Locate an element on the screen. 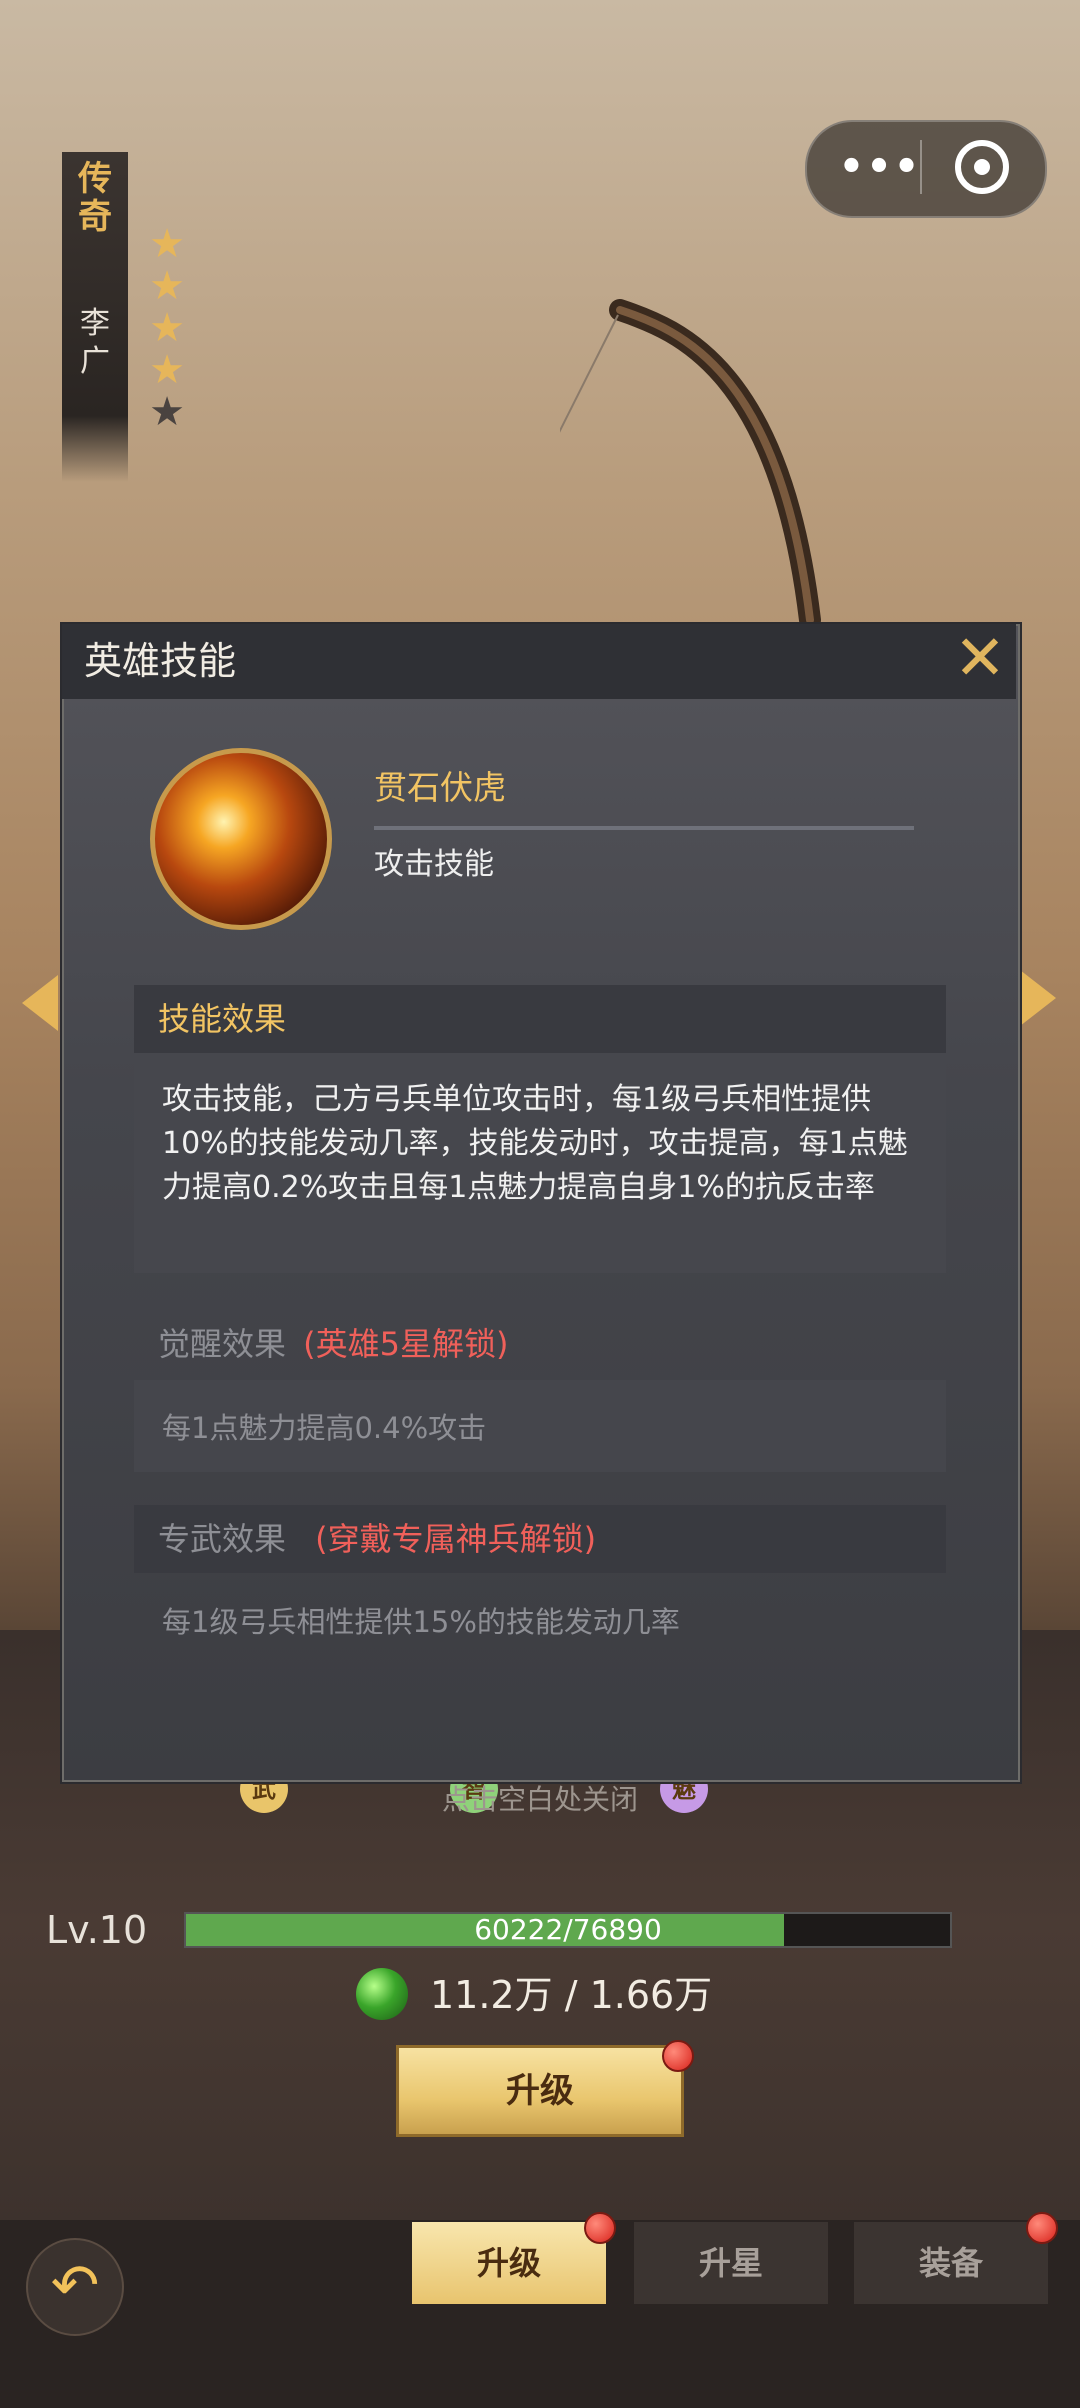 Image resolution: width=1080 pixels, height=2408 pixels. upgrade-cost: 11.2万 / 1.66万 is located at coordinates (571, 1995).